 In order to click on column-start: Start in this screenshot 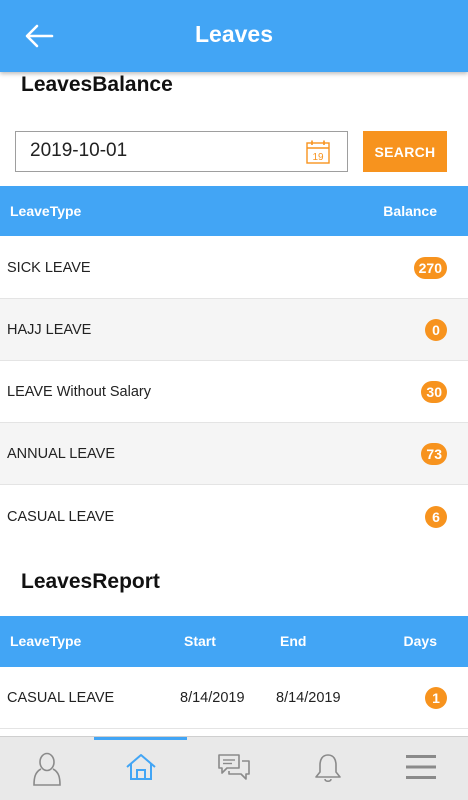, I will do `click(200, 641)`.